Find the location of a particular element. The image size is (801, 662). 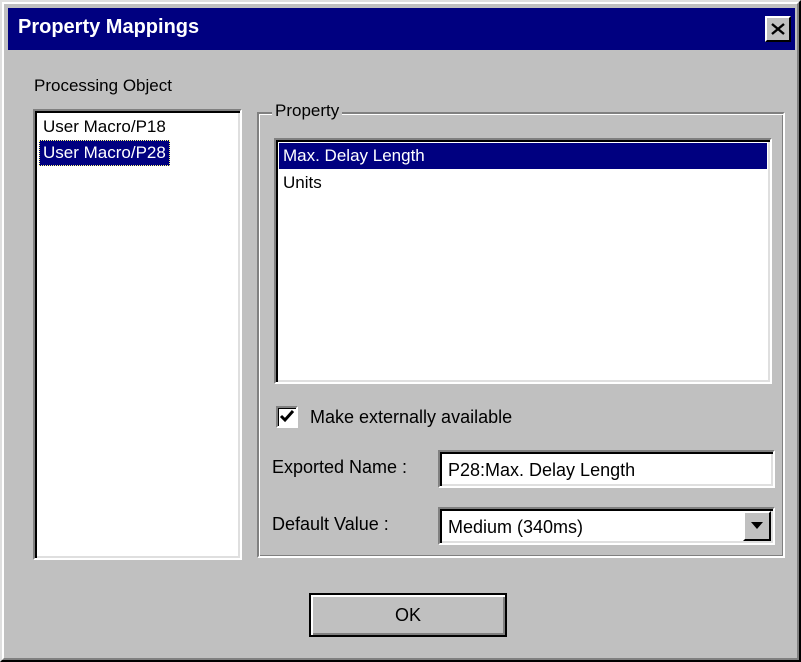

exported-name-label: Exported Name : is located at coordinates (340, 467).